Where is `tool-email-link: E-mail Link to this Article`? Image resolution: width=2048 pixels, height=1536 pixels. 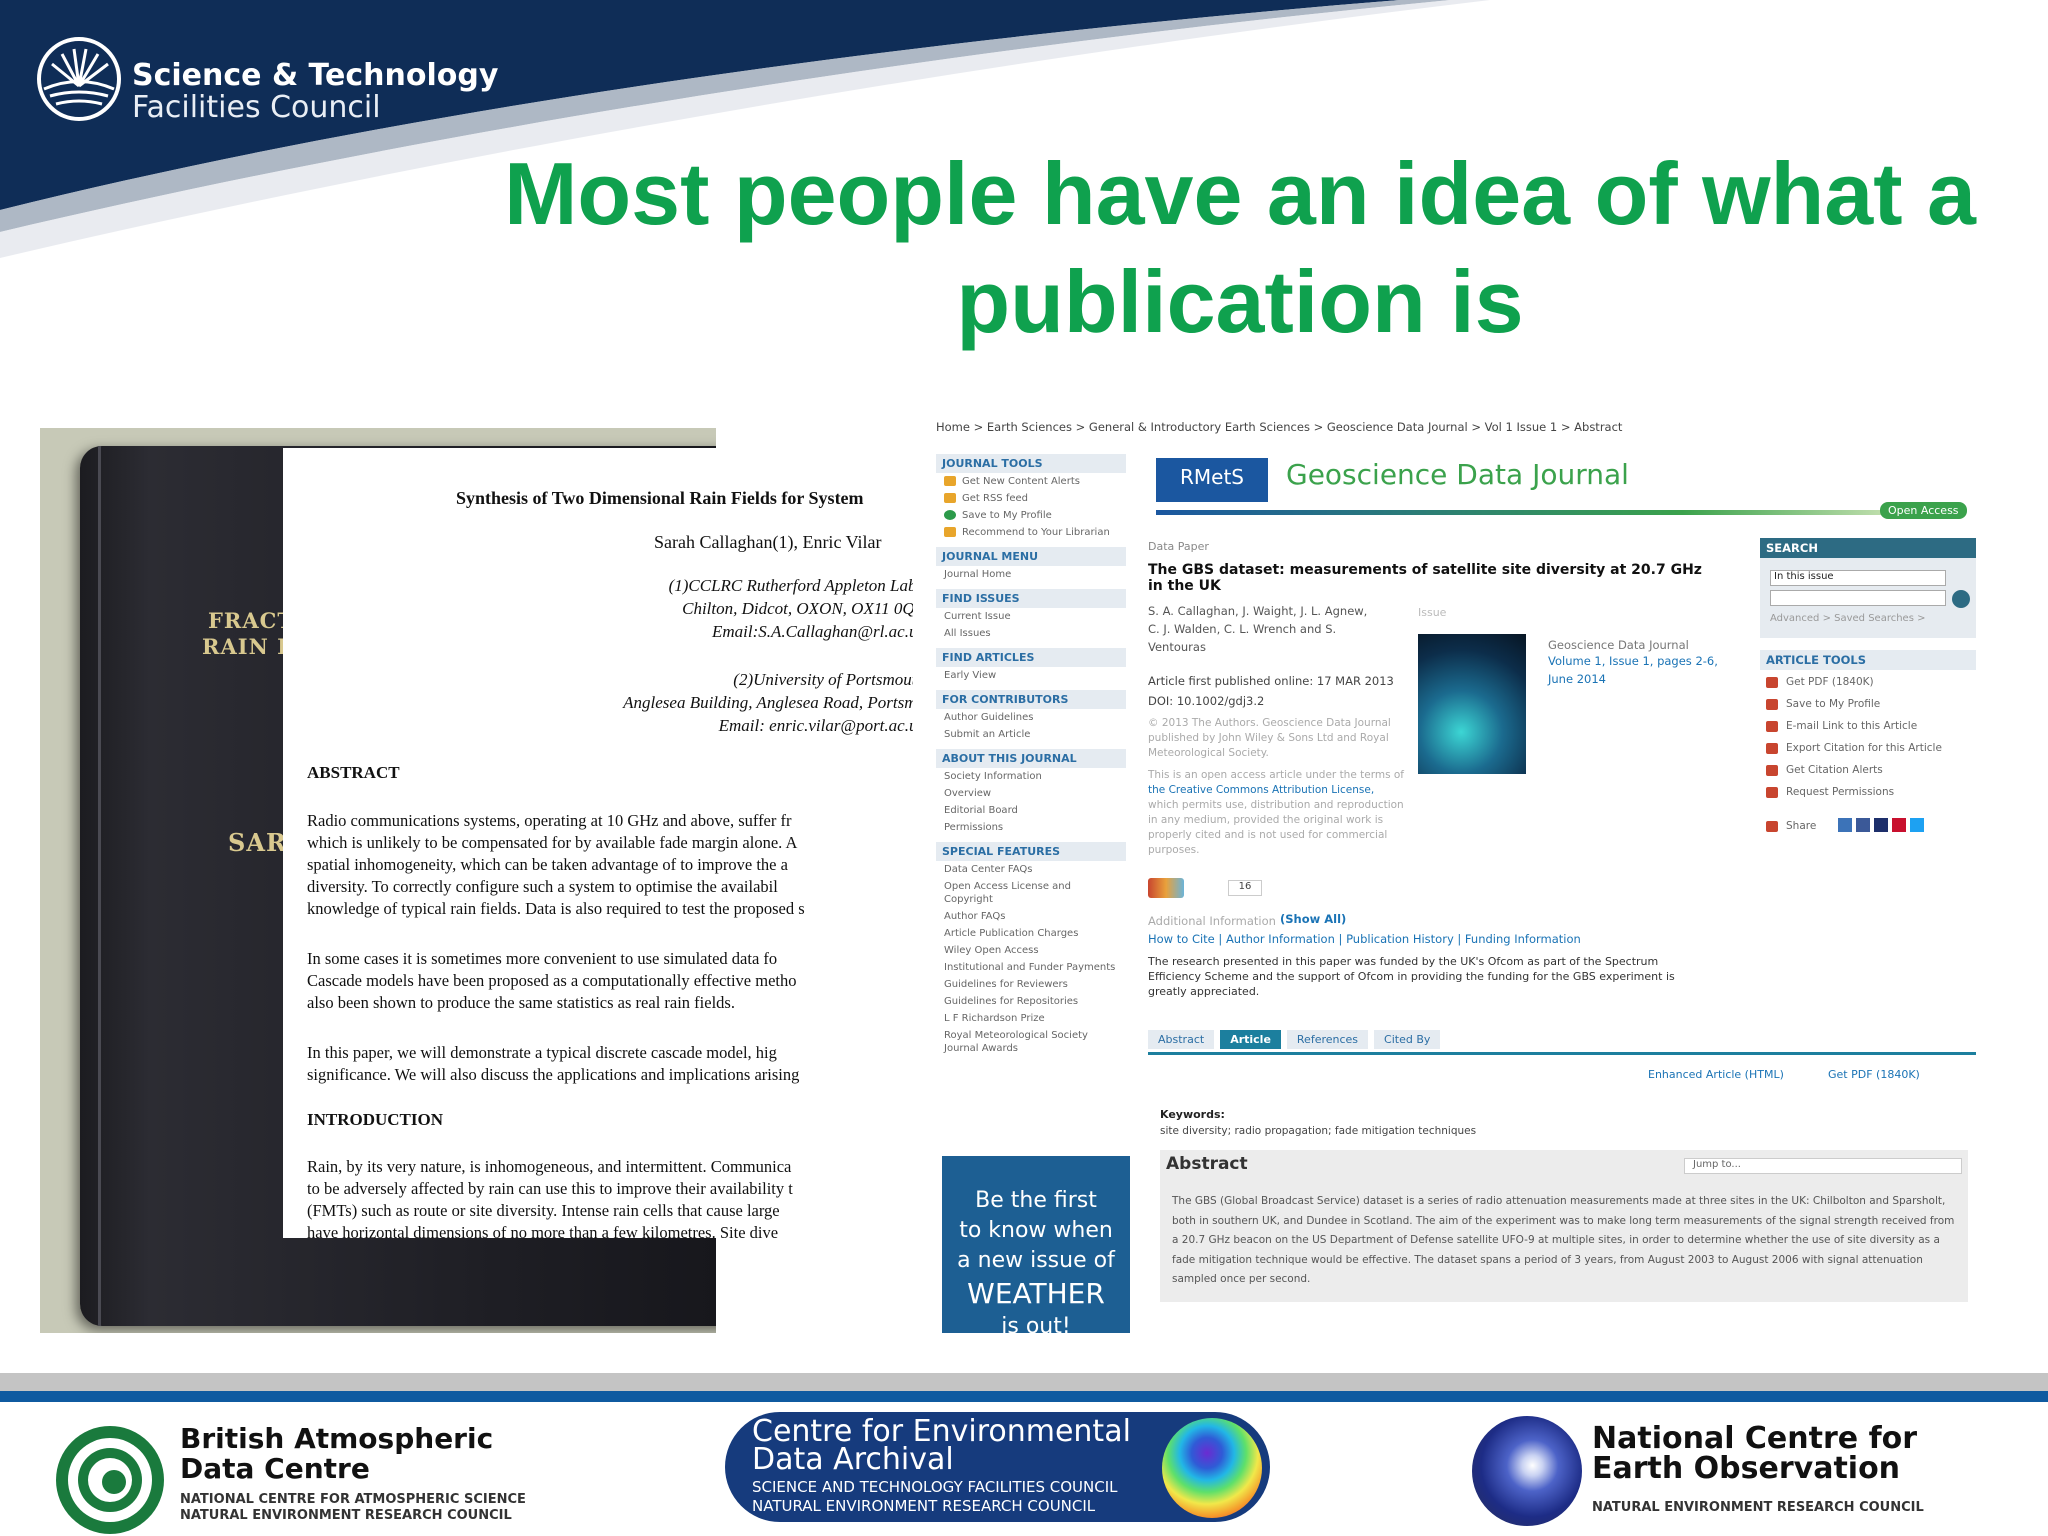
tool-email-link: E-mail Link to this Article is located at coordinates (1841, 726).